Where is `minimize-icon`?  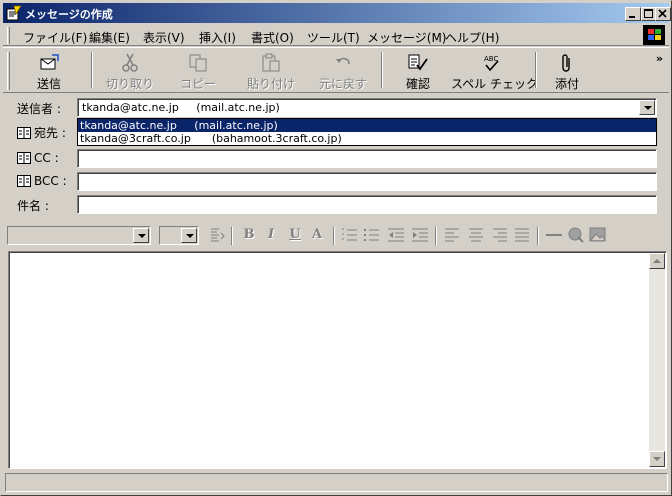 minimize-icon is located at coordinates (632, 17).